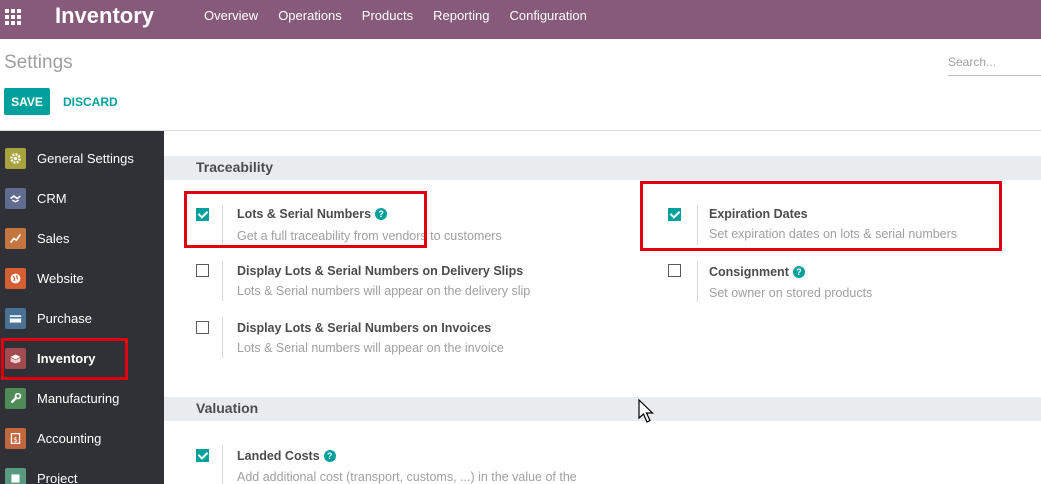 This screenshot has width=1041, height=484. What do you see at coordinates (202, 214) in the screenshot?
I see `lots-serial-checkbox` at bounding box center [202, 214].